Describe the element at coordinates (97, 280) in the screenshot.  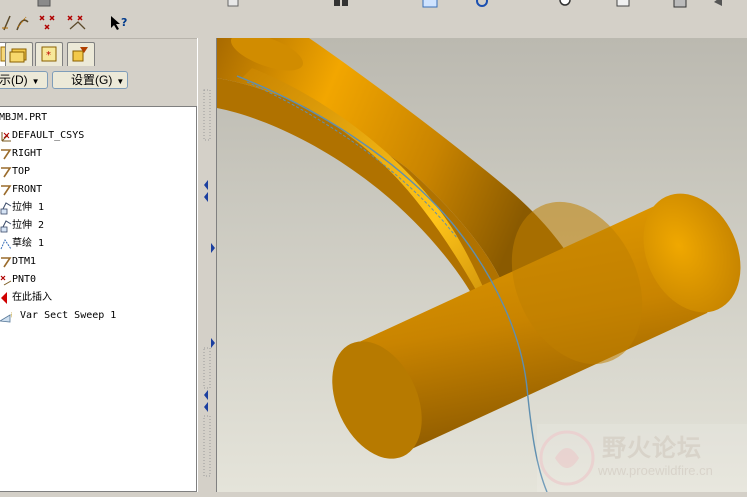
I see `tree-item-pnt0: PNT0` at that location.